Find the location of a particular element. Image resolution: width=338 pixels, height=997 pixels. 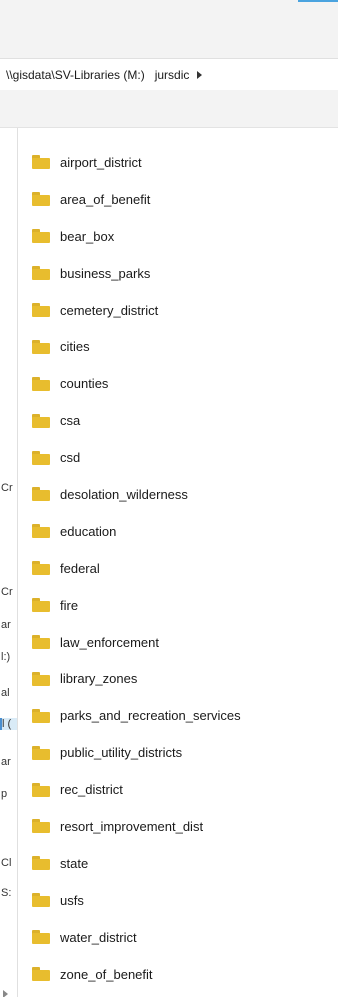

folder-row: business_parks is located at coordinates (178, 273).